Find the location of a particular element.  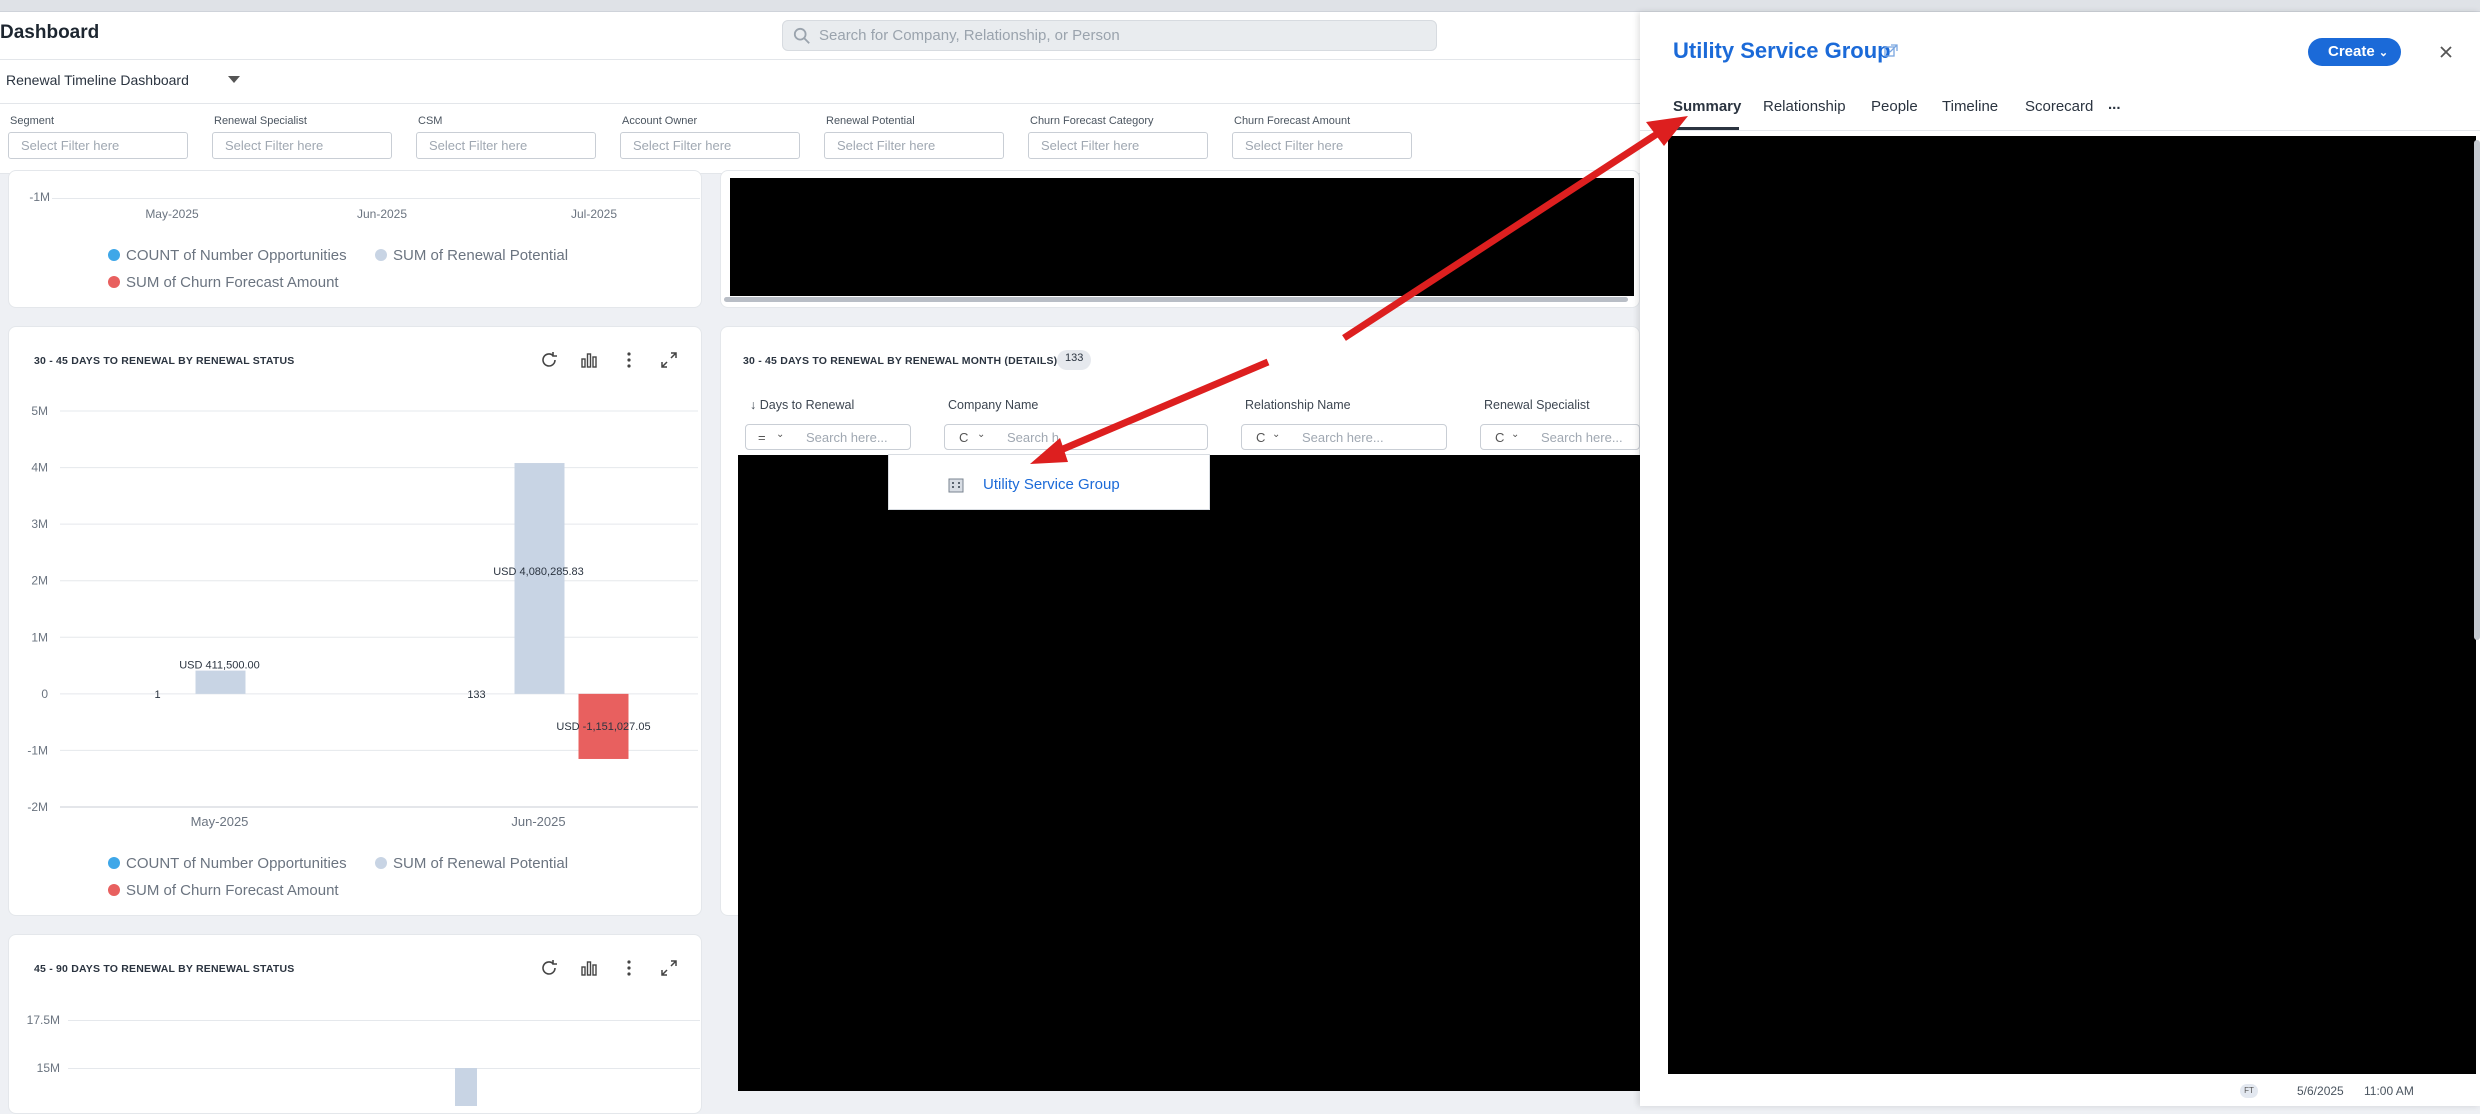

tab-scorecard: Scorecard is located at coordinates (2059, 106).